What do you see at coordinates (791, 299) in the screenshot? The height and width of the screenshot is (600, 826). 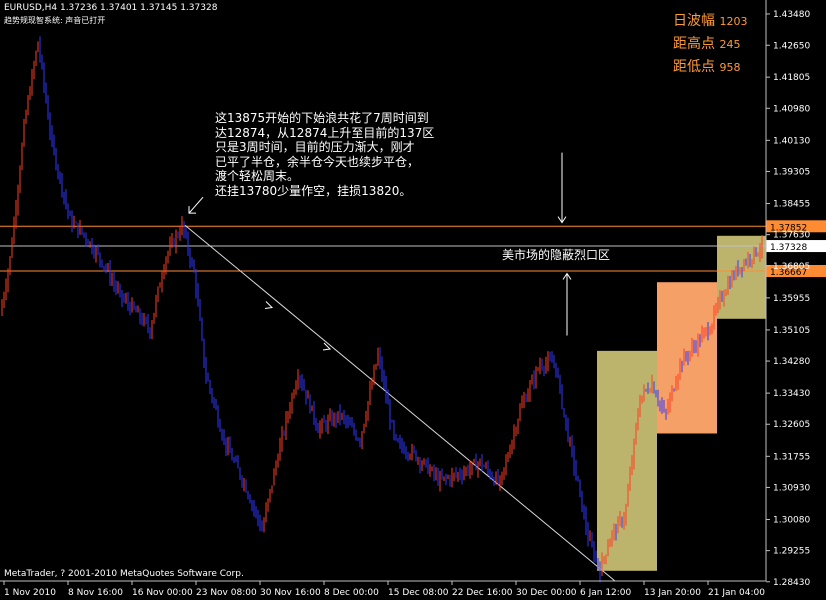 I see `y-tick-label-10: 1.35955` at bounding box center [791, 299].